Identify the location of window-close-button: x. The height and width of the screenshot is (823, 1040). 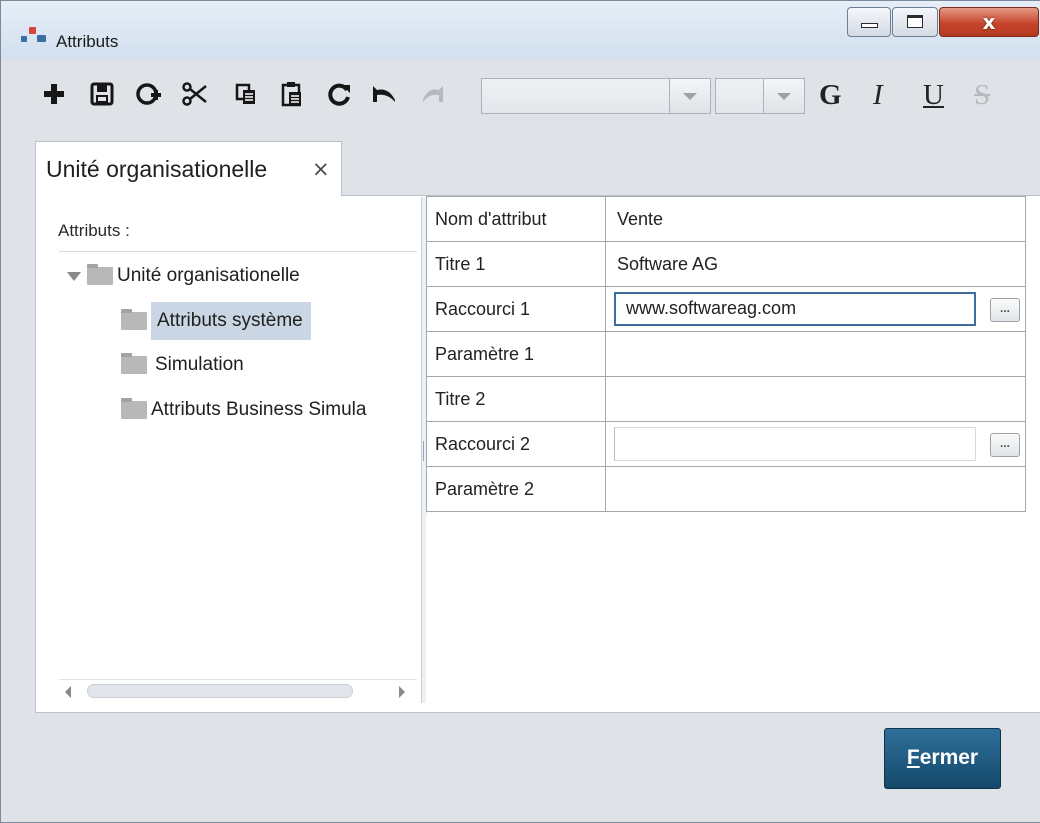
(989, 22).